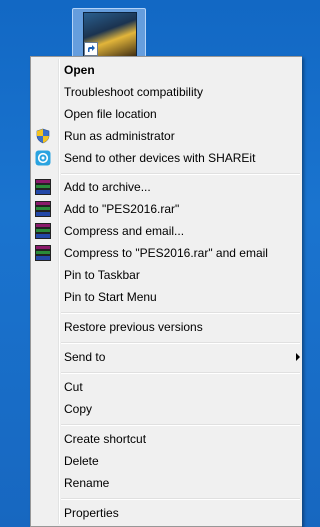 Image resolution: width=320 pixels, height=527 pixels. I want to click on menu-item-label: Create shortcut, so click(105, 439).